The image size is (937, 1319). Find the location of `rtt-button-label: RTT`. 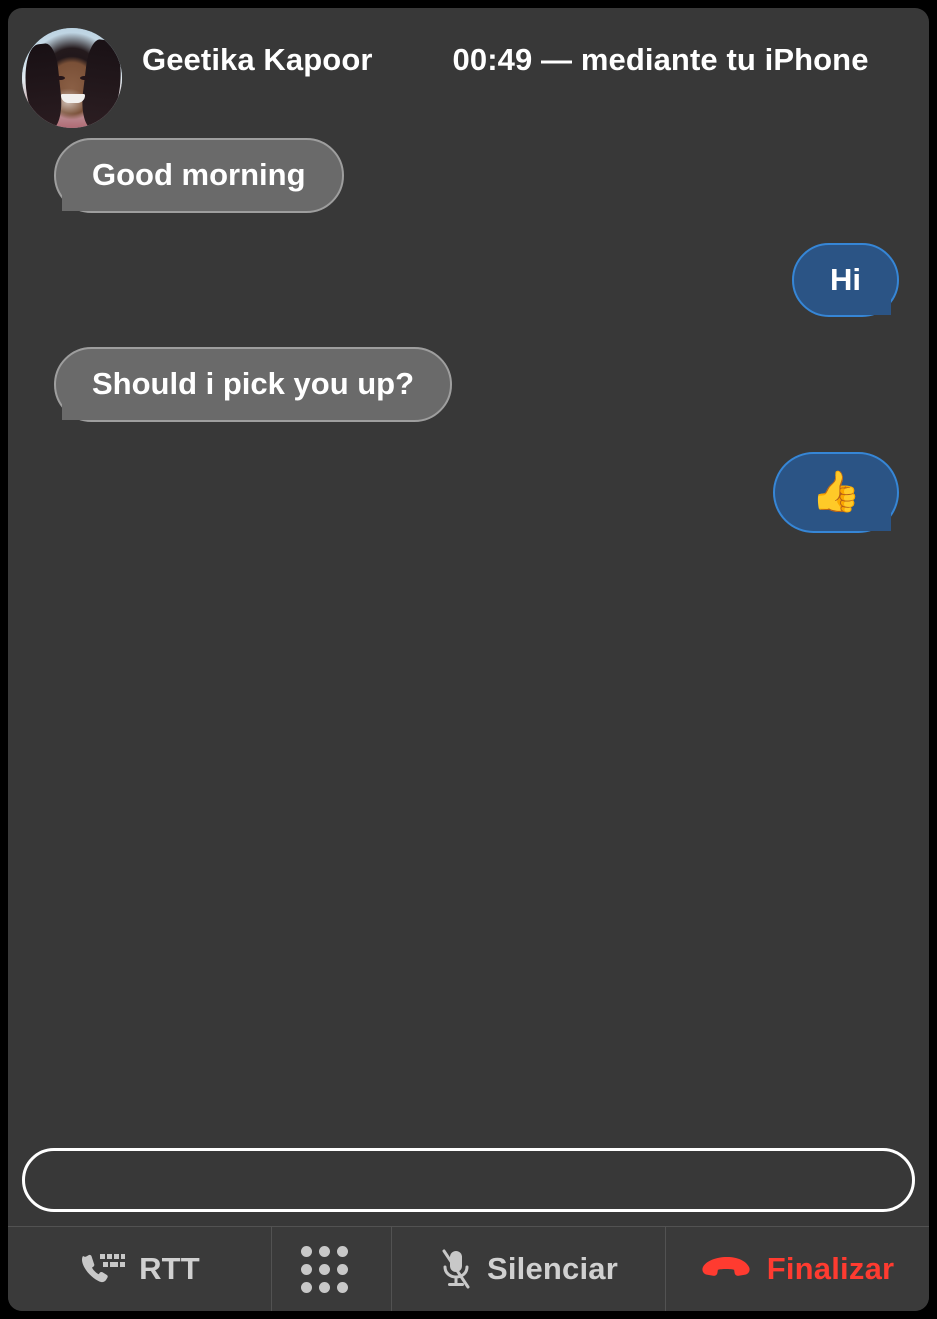

rtt-button-label: RTT is located at coordinates (169, 1268).